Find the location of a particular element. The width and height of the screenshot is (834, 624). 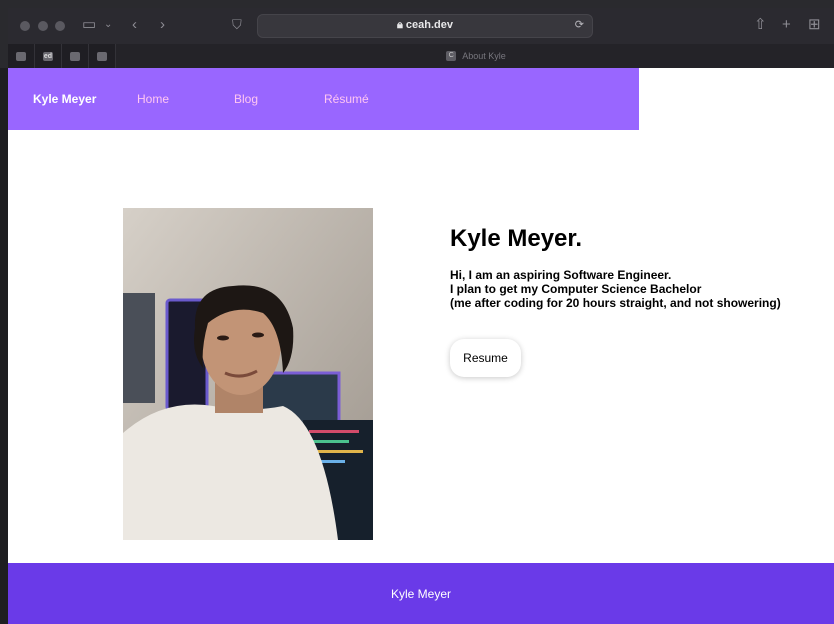

site-footer: Kyle Meyer is located at coordinates (421, 593).